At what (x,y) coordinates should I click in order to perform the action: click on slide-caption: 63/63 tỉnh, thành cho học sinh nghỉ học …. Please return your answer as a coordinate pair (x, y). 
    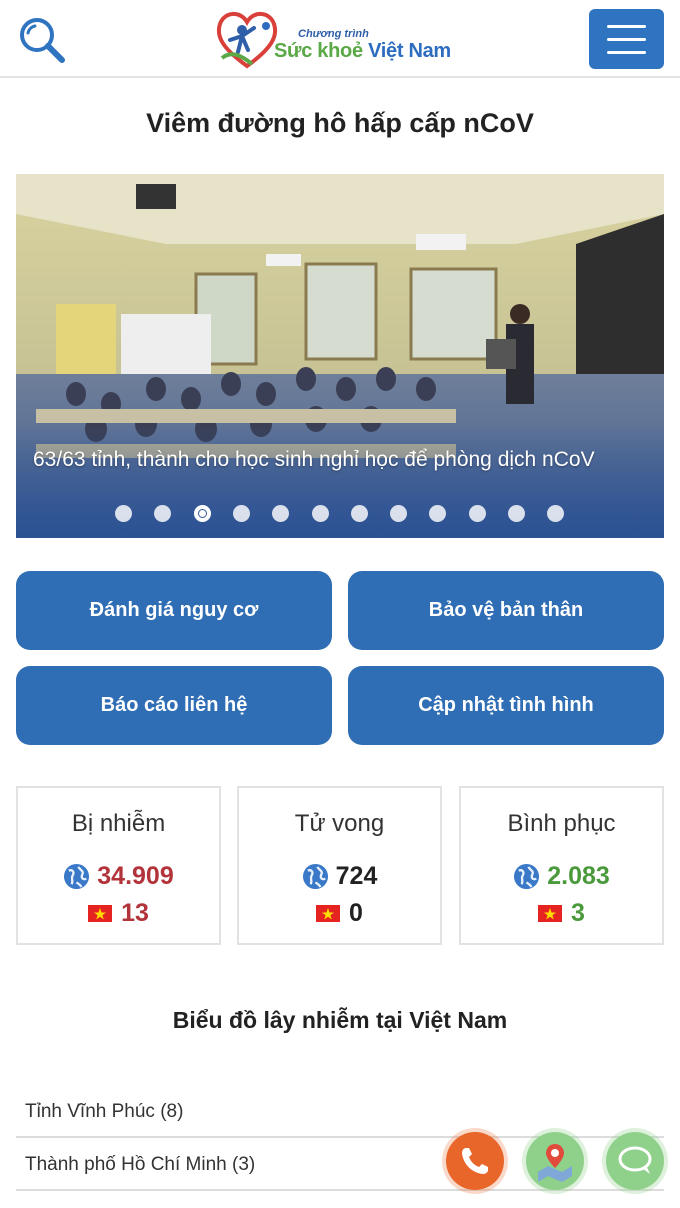
    Looking at the image, I should click on (333, 460).